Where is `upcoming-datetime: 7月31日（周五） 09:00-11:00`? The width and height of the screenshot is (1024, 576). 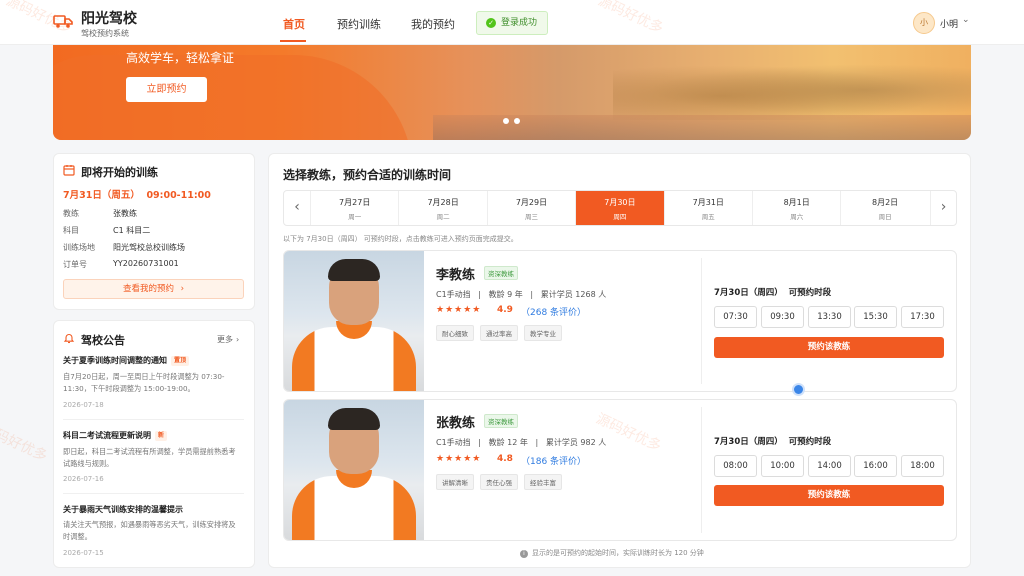 upcoming-datetime: 7月31日（周五） 09:00-11:00 is located at coordinates (137, 195).